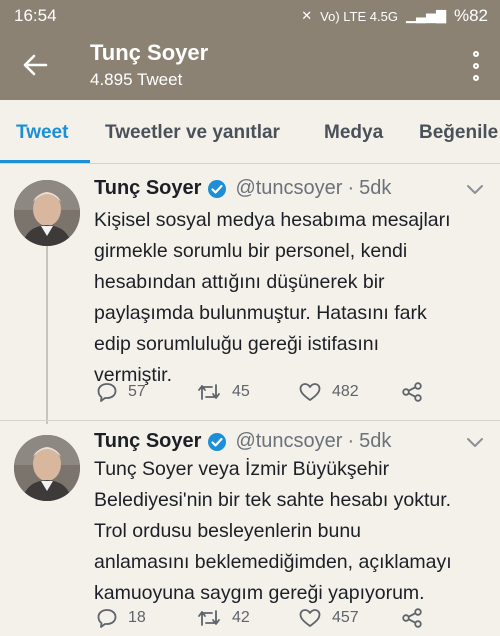 The image size is (500, 636). Describe the element at coordinates (121, 618) in the screenshot. I see `reply-button: 18` at that location.